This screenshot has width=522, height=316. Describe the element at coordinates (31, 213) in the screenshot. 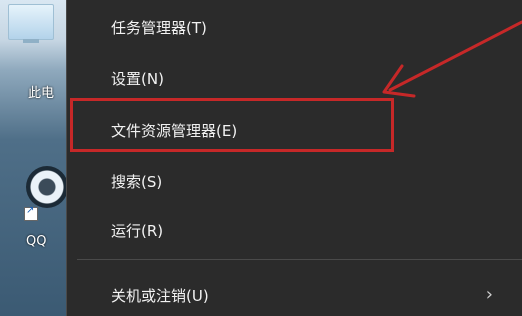

I see `shortcut-arrow-icon` at that location.